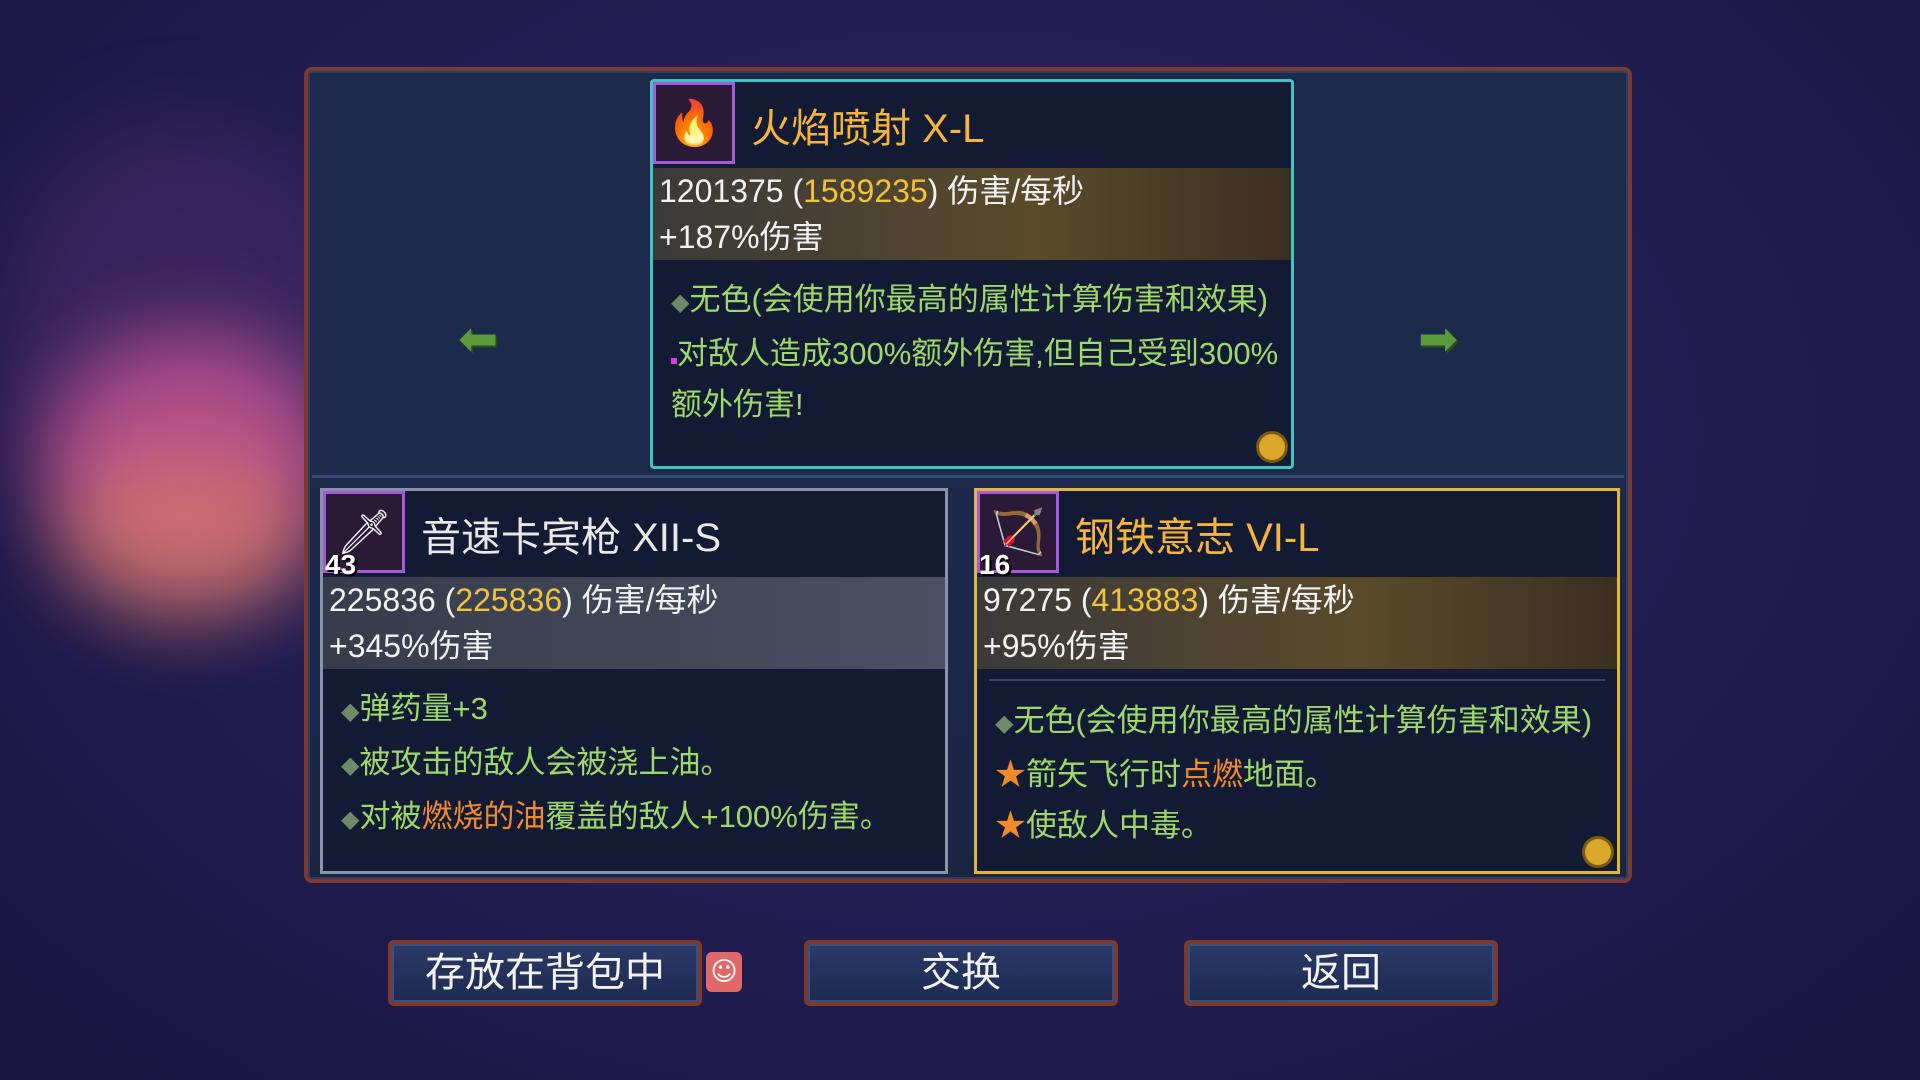  What do you see at coordinates (1297, 646) in the screenshot?
I see `item-bonus: +95%伤害` at bounding box center [1297, 646].